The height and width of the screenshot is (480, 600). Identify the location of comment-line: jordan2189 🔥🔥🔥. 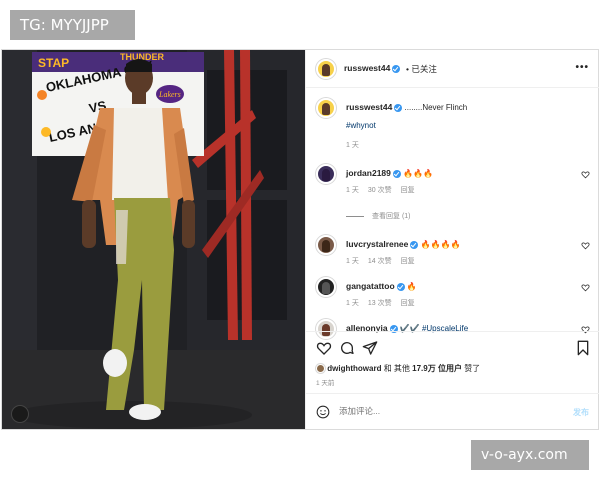
(389, 173).